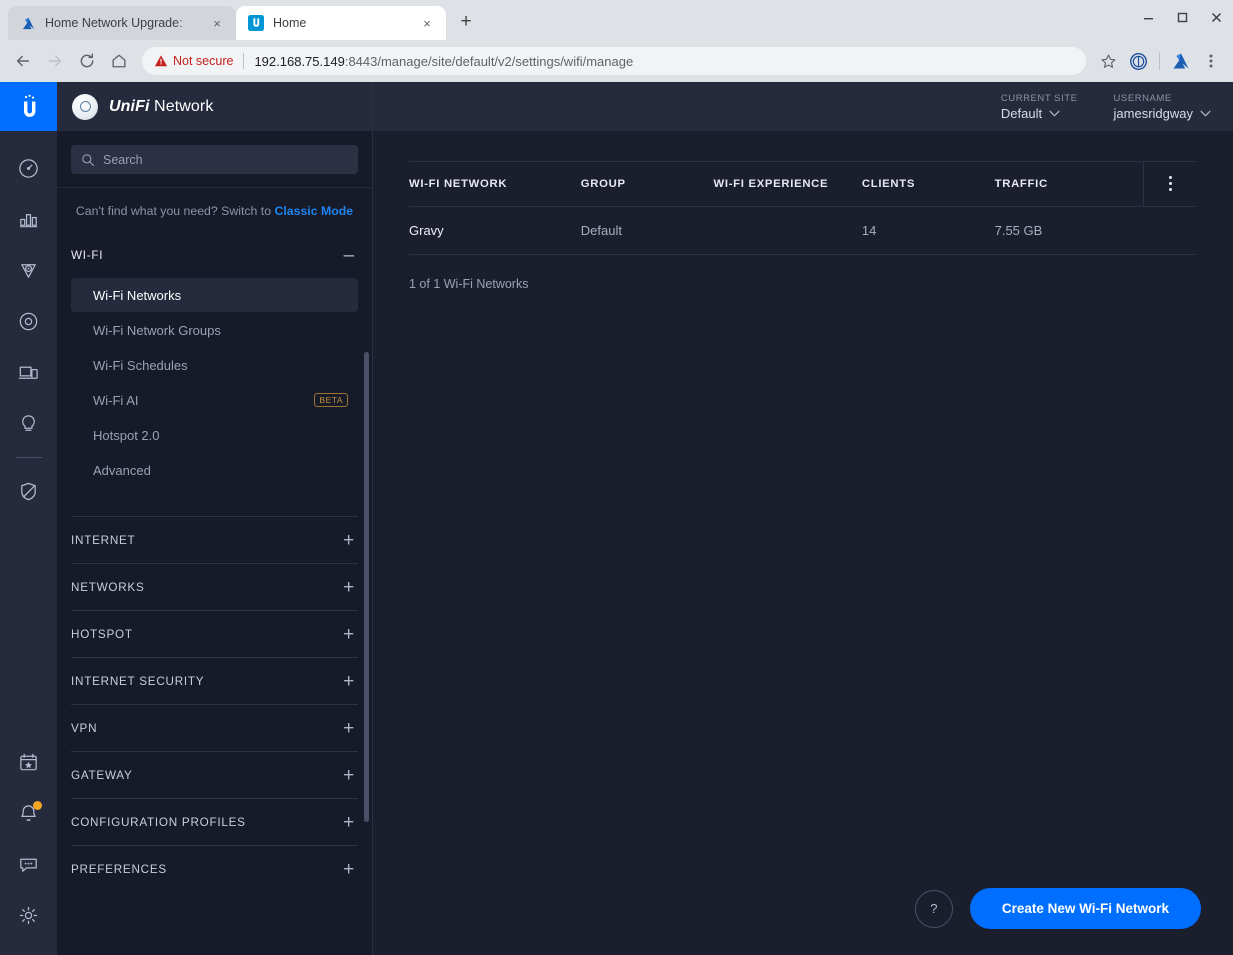 This screenshot has height=955, width=1233. I want to click on row-options-icon, so click(1171, 183).